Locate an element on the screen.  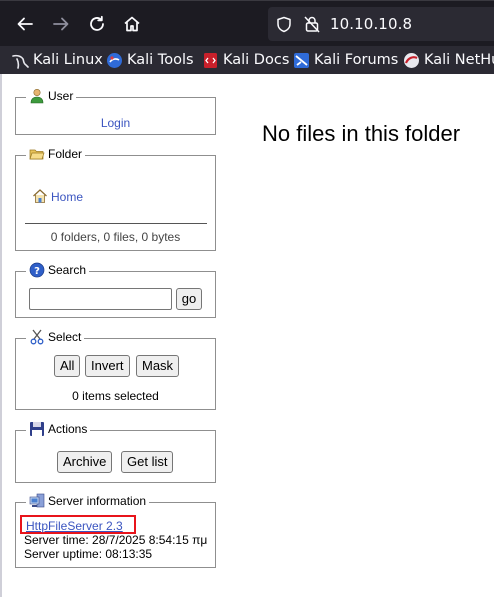
actions-panel-title: Actions is located at coordinates (68, 429).